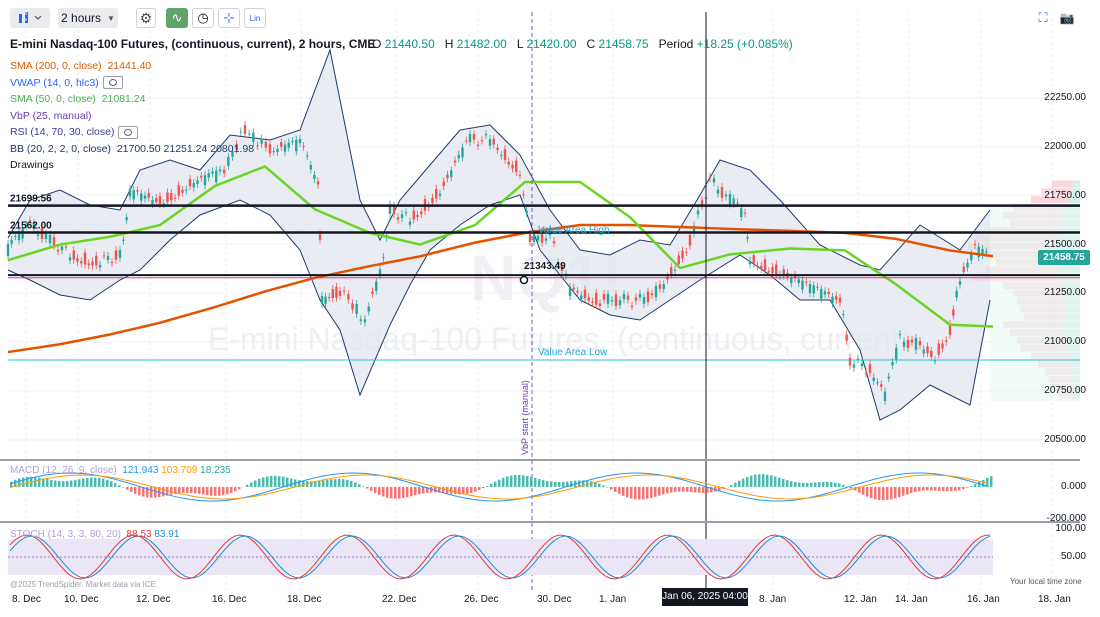 Image resolution: width=1100 pixels, height=617 pixels. What do you see at coordinates (132, 99) in the screenshot?
I see `legend-sma50: SMA (50, 0, close) 21081.24` at bounding box center [132, 99].